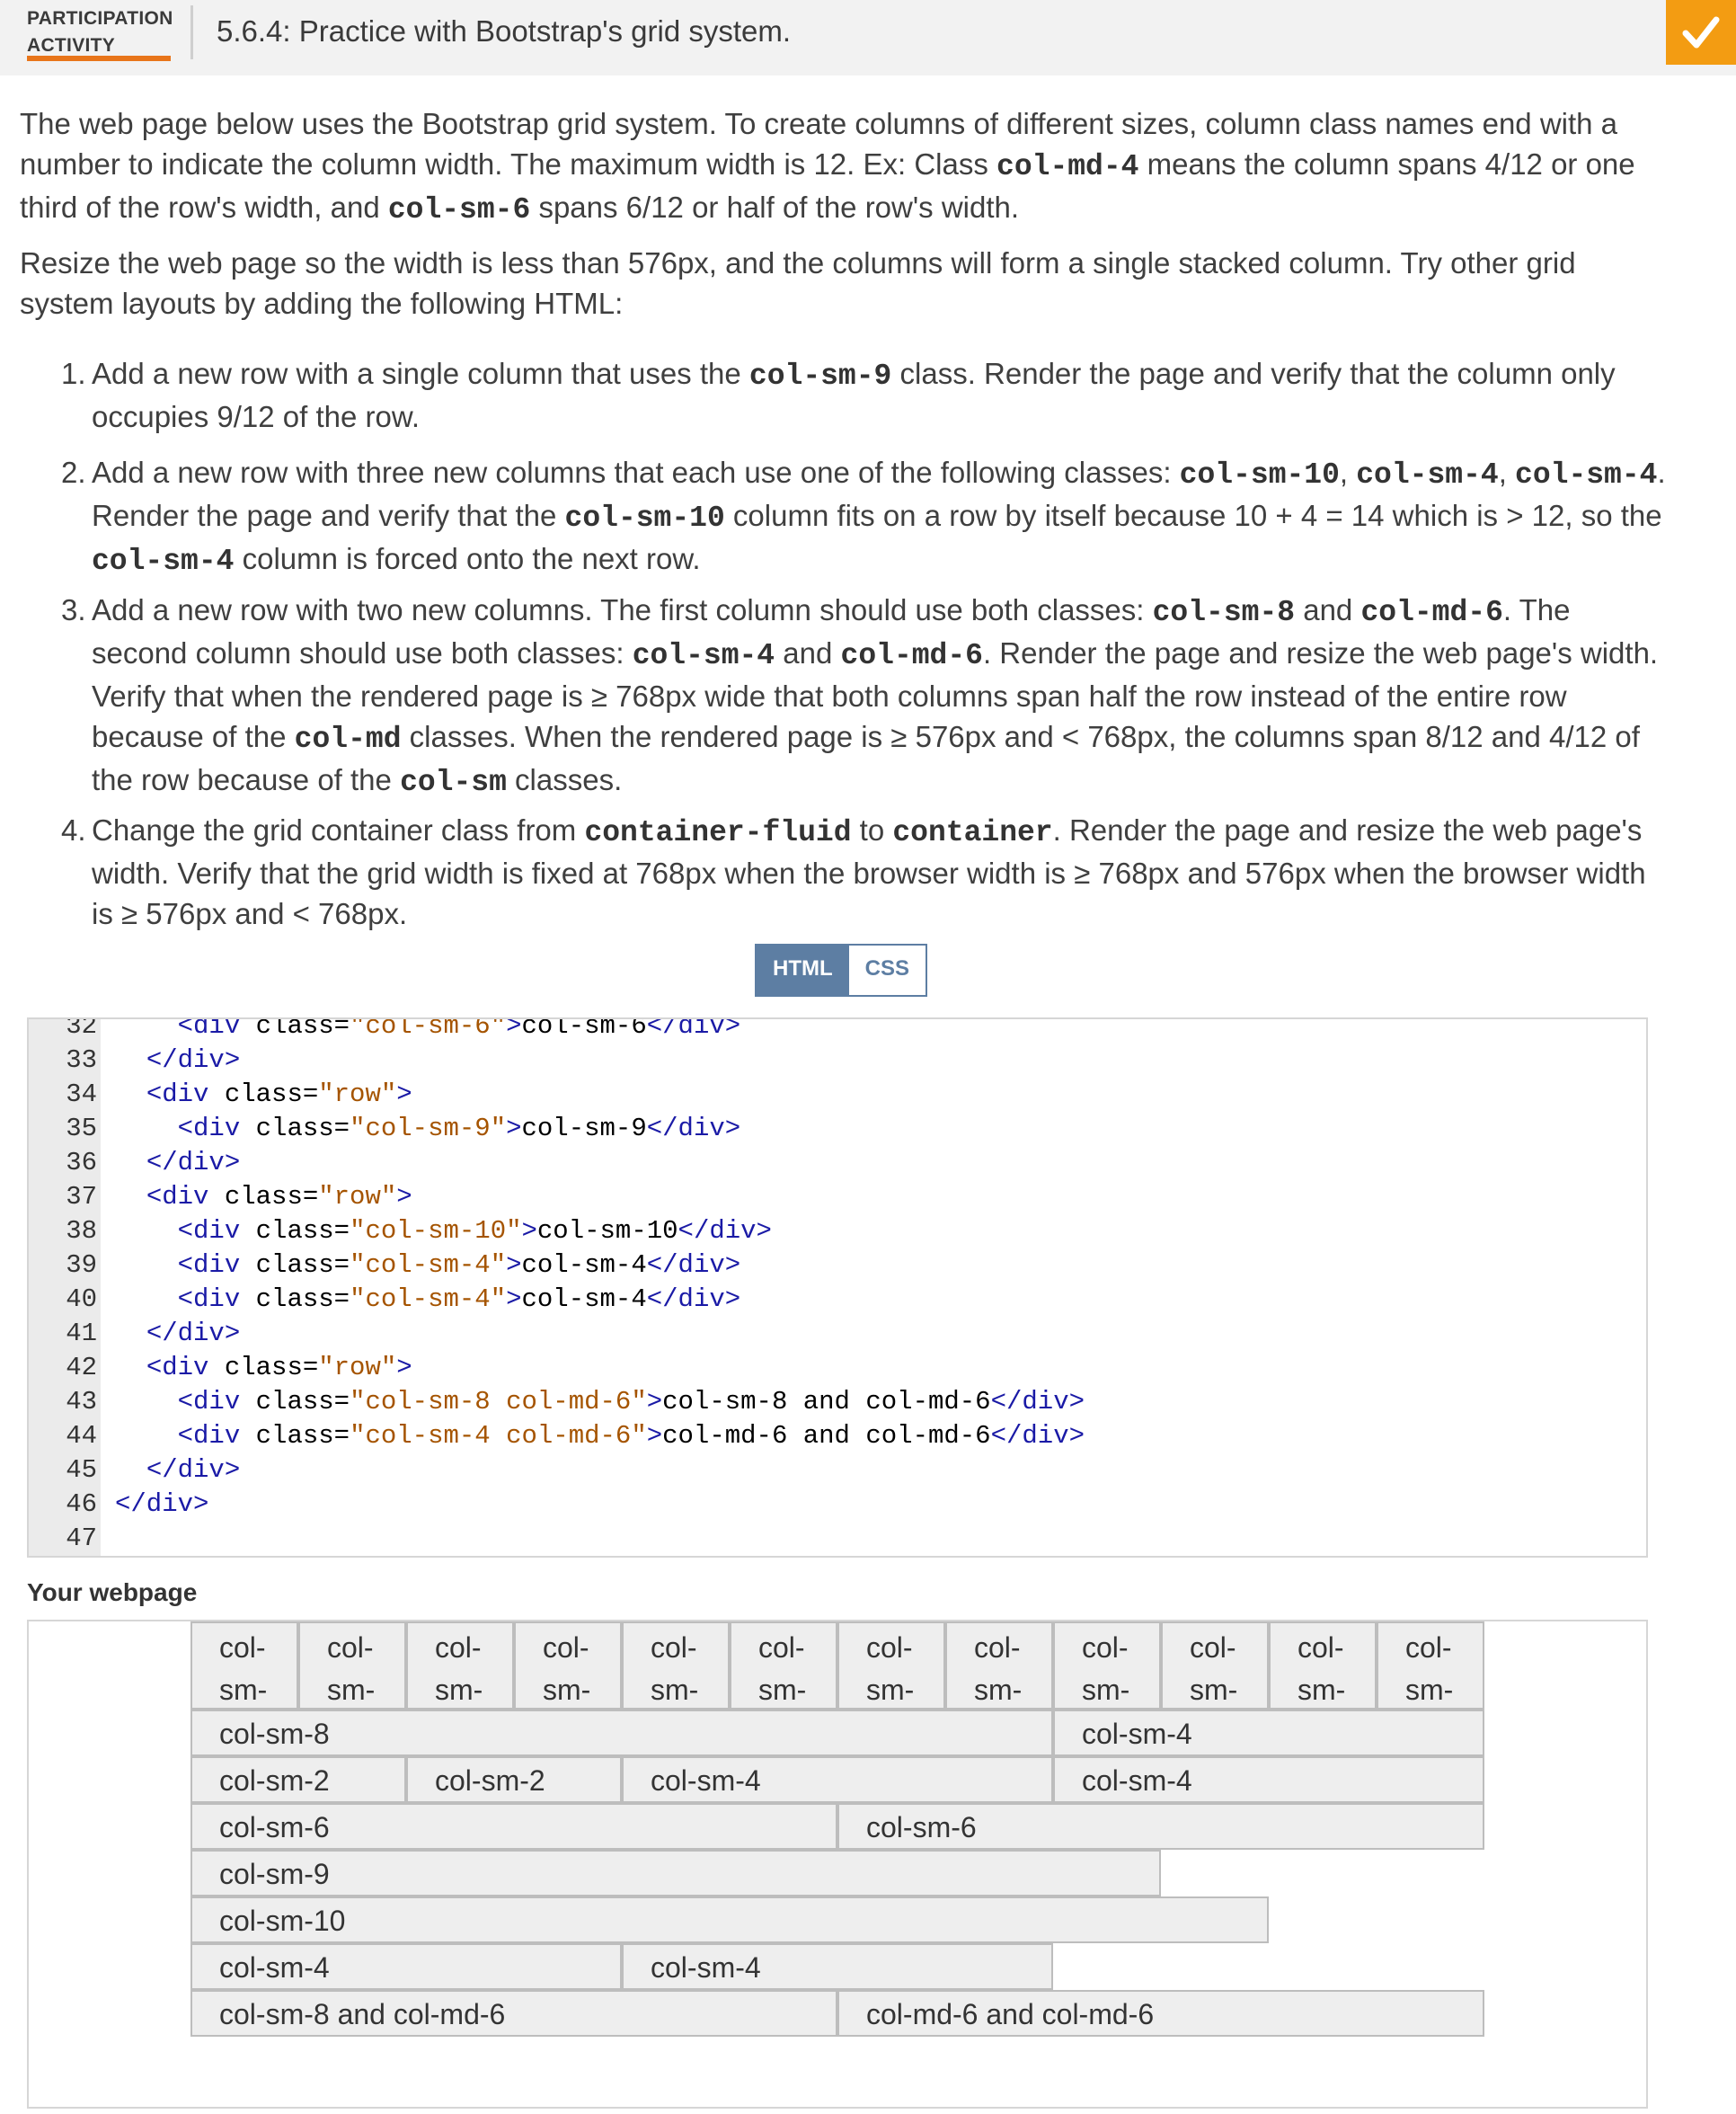 The image size is (1736, 2114). Describe the element at coordinates (81, 1094) in the screenshot. I see `line-number: 34` at that location.